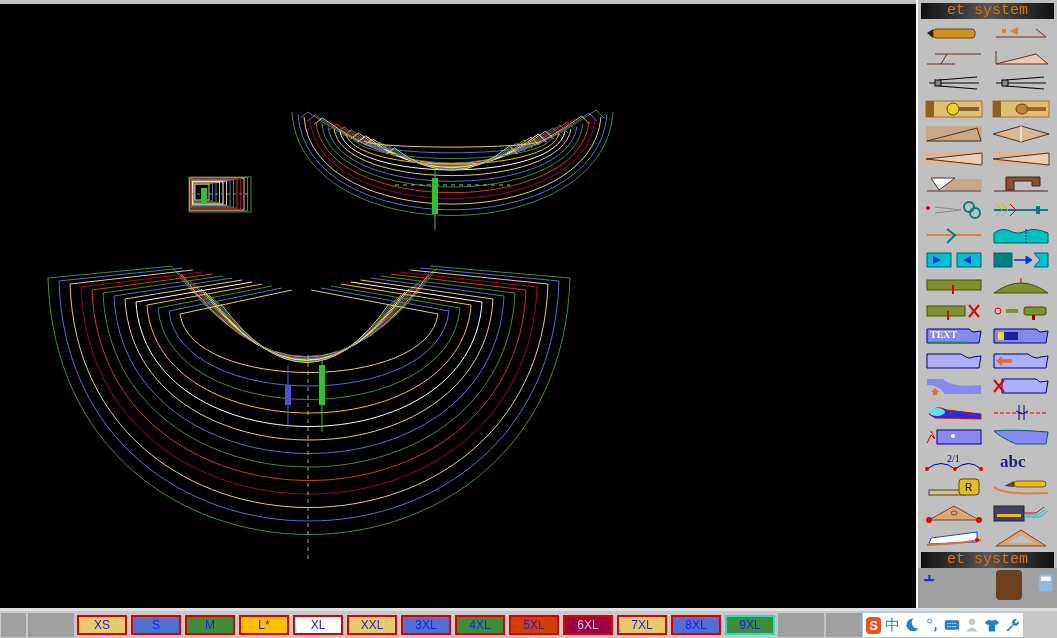  Describe the element at coordinates (642, 624) in the screenshot. I see `size-button: 7XL` at that location.